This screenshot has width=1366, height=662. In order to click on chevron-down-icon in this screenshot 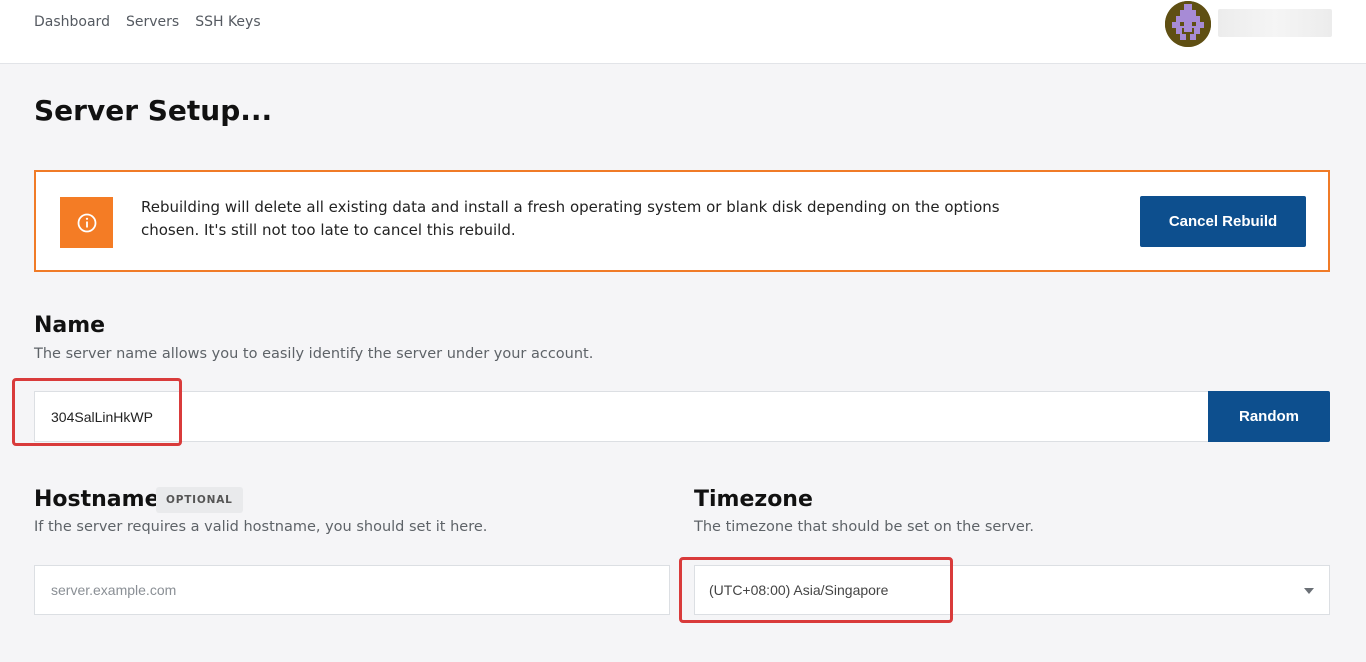, I will do `click(1309, 591)`.